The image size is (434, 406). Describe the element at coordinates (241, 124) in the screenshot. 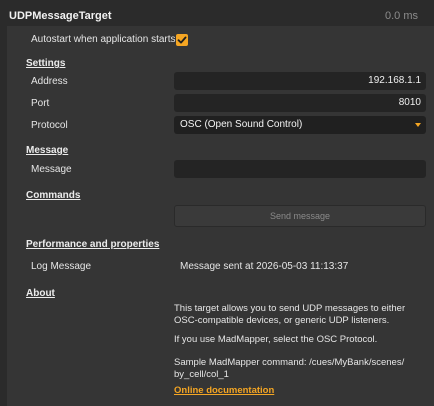

I see `protocol-selected-value: OSC (Open Sound Control)` at that location.